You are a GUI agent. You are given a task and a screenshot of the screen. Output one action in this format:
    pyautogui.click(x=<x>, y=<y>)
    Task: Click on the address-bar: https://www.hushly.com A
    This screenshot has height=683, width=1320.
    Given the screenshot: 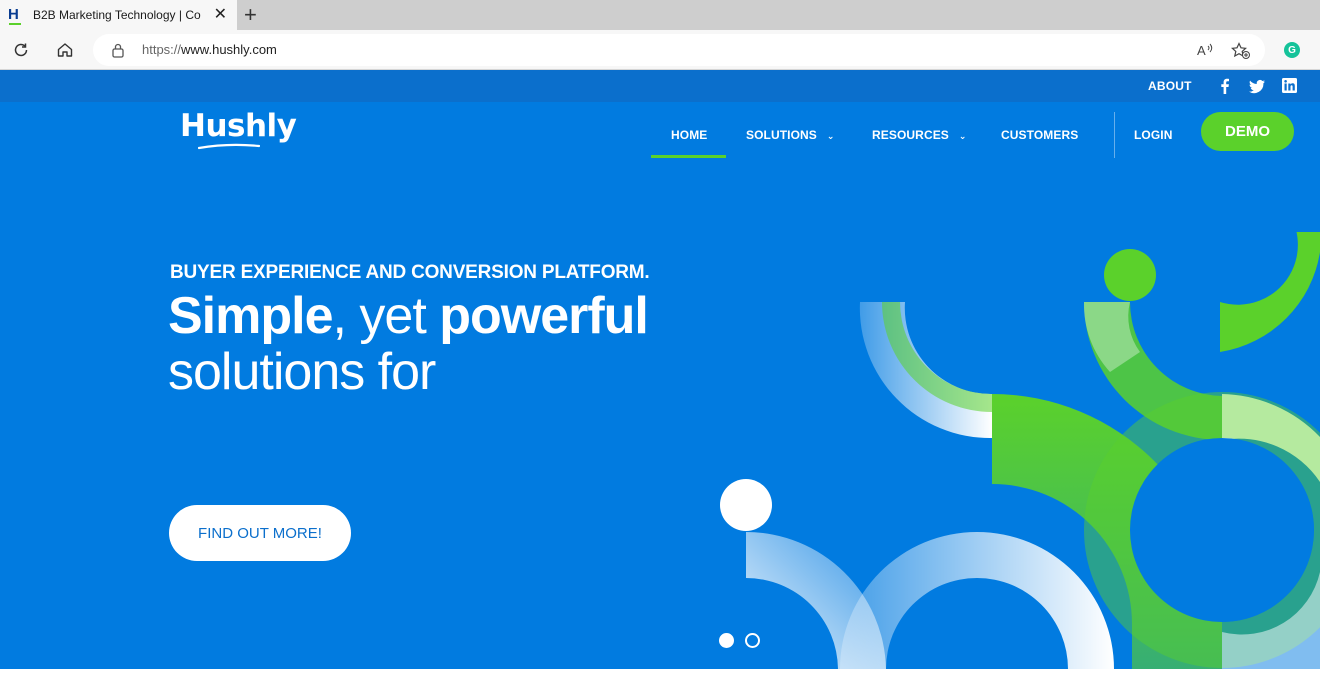 What is the action you would take?
    pyautogui.click(x=679, y=50)
    